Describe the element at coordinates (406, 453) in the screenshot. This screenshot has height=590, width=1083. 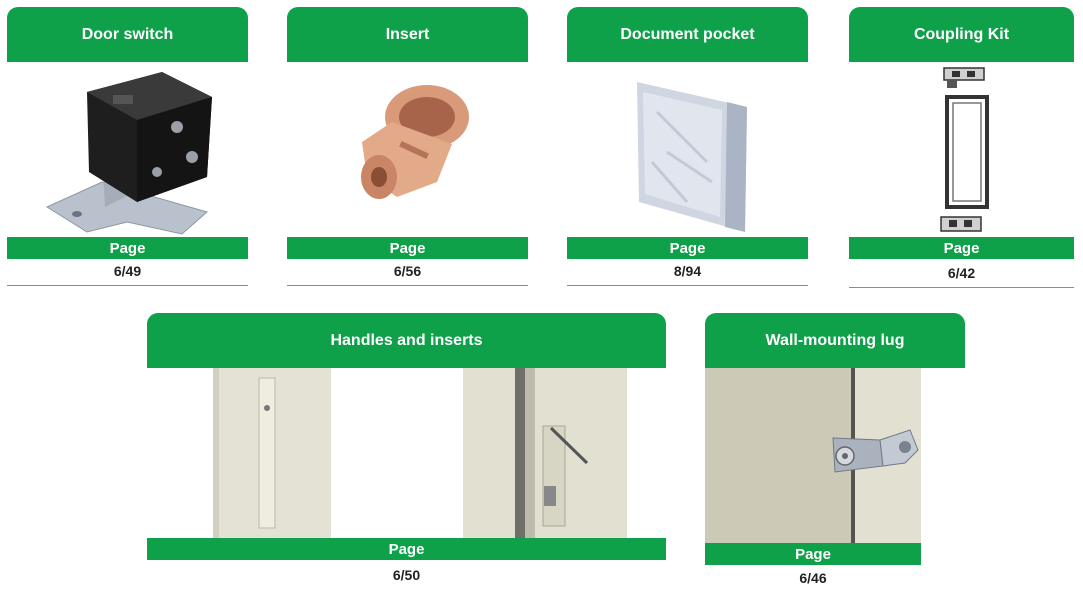
I see `handles-image` at that location.